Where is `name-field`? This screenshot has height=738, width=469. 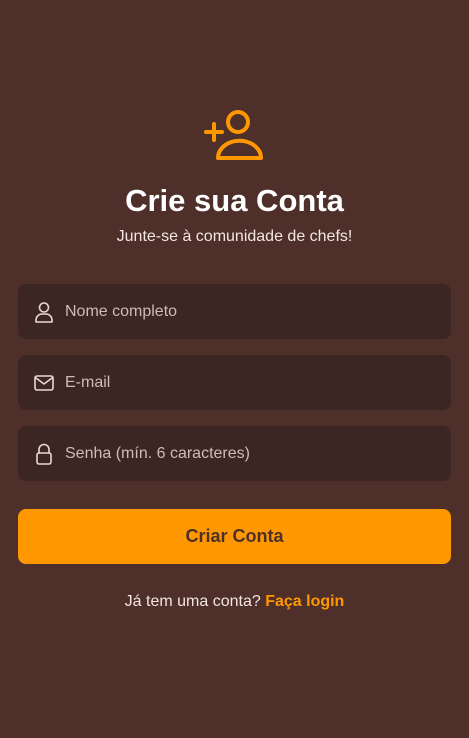 name-field is located at coordinates (234, 311).